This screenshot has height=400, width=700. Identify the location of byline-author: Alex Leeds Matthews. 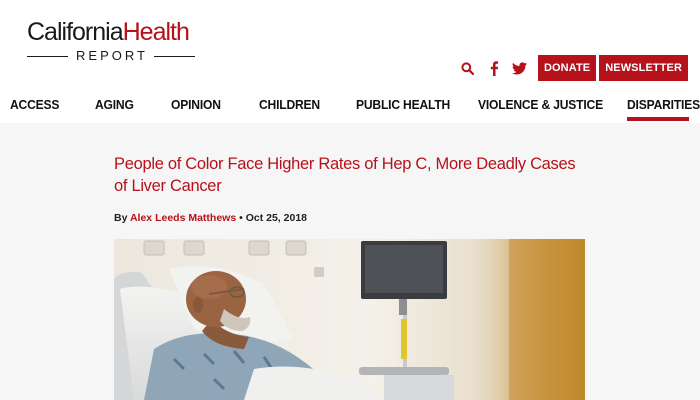
(183, 218).